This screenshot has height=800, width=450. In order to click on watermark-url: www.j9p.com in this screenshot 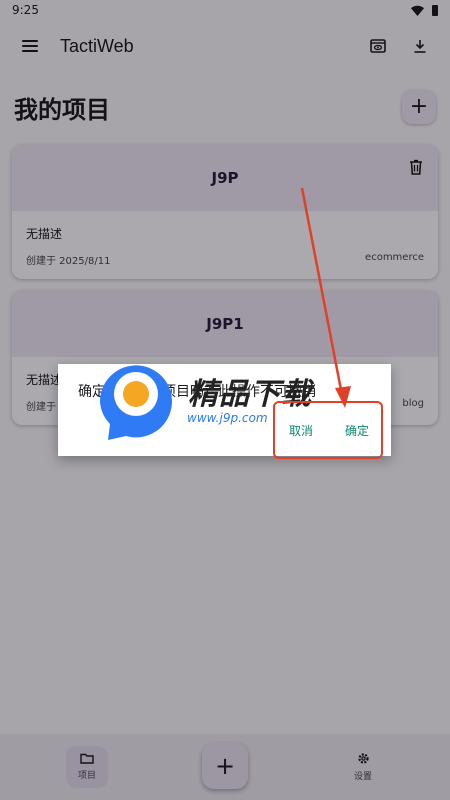, I will do `click(227, 418)`.